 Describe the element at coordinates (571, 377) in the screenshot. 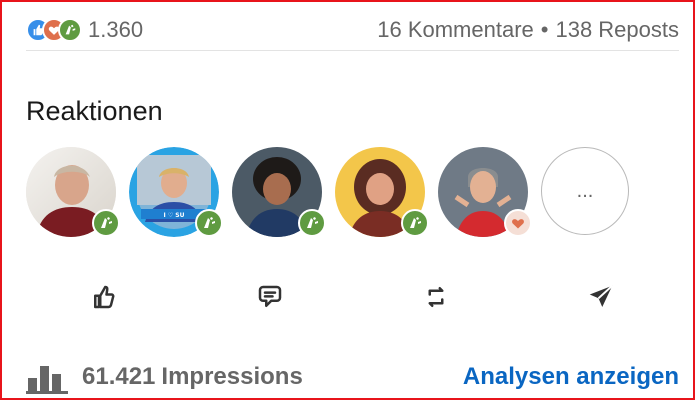

I see `view-analytics-link: Analysen anzeigen` at that location.